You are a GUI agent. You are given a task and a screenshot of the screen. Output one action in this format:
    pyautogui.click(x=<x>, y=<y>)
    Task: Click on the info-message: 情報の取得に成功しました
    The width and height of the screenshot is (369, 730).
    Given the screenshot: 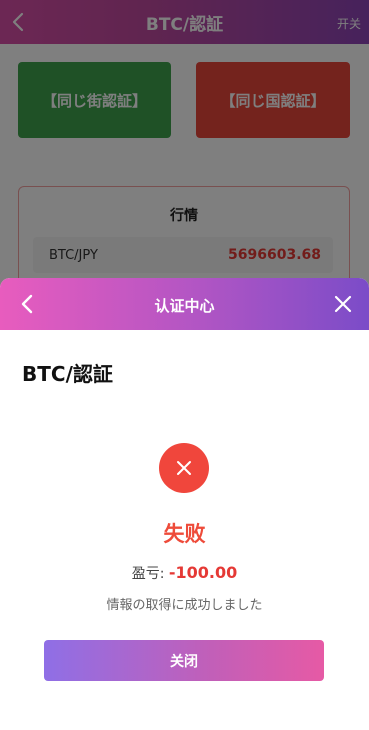 What is the action you would take?
    pyautogui.click(x=184, y=605)
    